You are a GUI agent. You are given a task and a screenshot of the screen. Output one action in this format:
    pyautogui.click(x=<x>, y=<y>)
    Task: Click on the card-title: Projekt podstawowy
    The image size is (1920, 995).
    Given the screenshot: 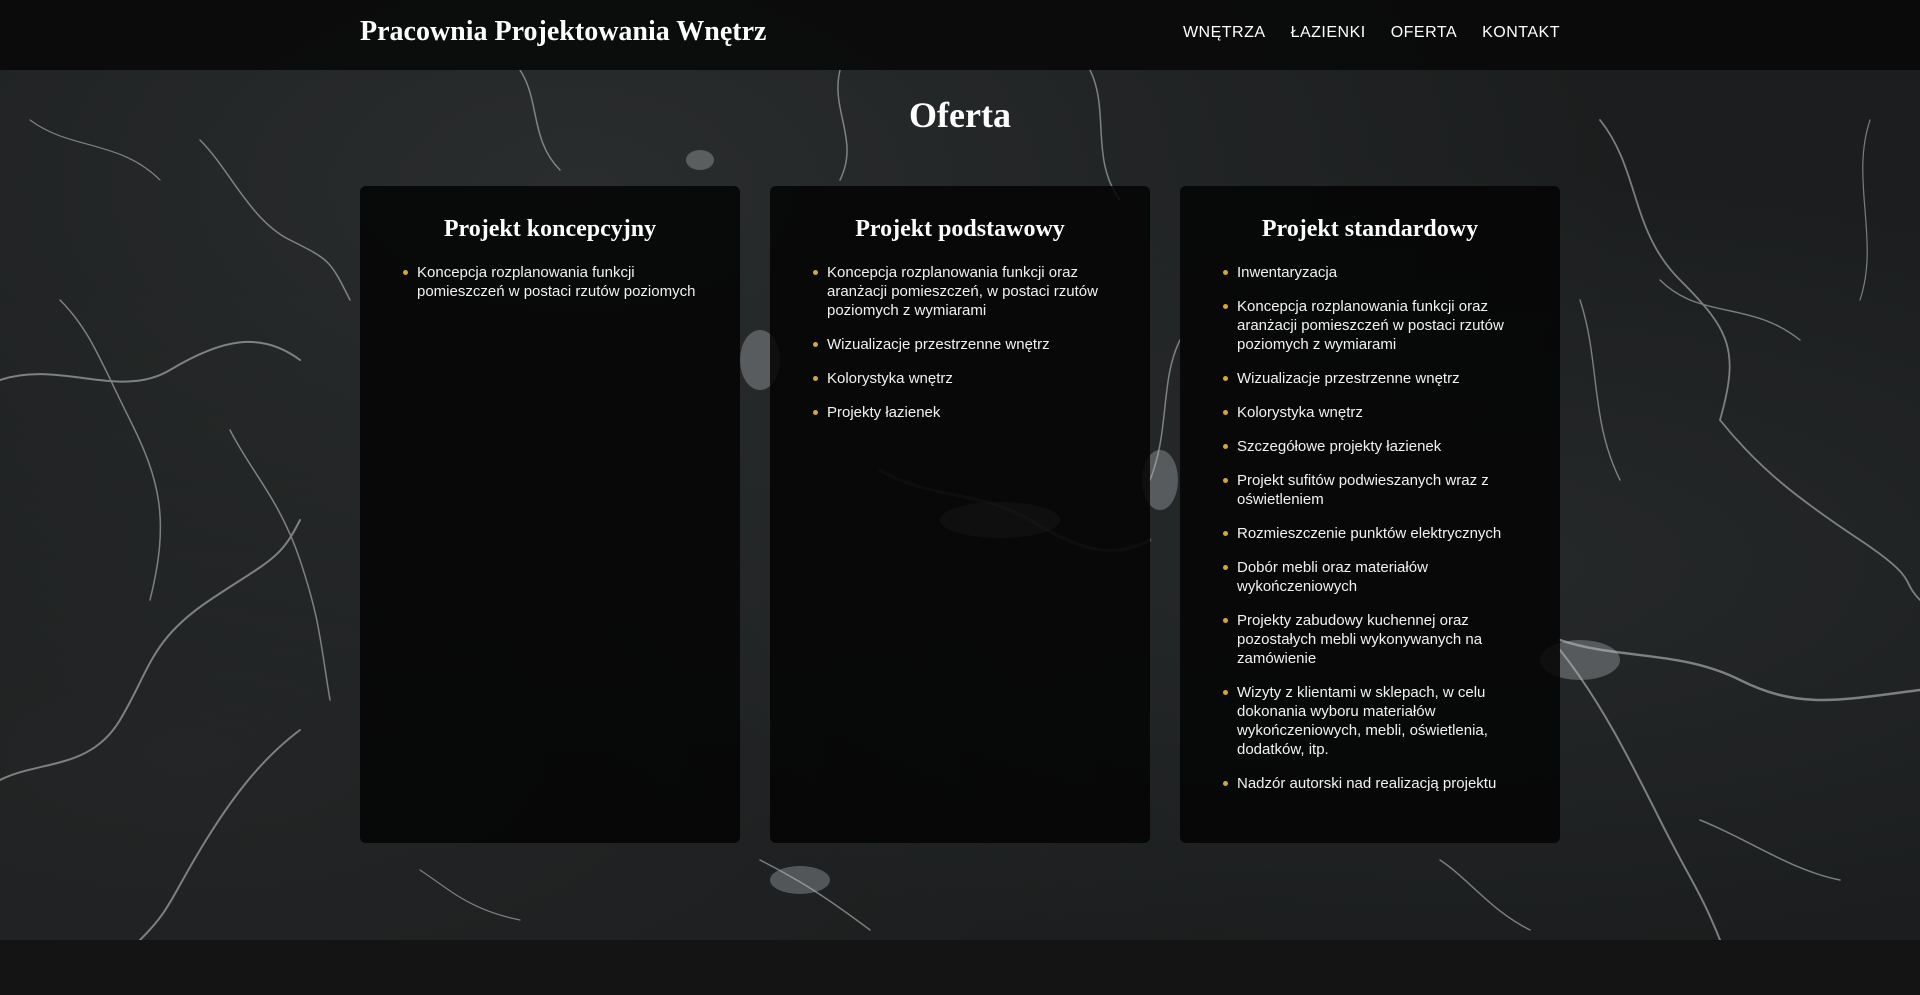 What is the action you would take?
    pyautogui.click(x=960, y=229)
    